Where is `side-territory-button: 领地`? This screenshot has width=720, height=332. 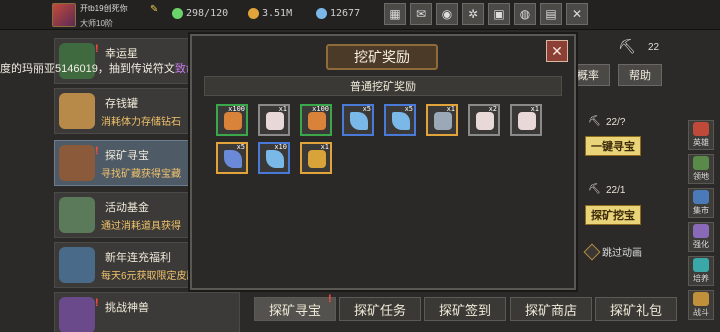 side-territory-button: 领地 is located at coordinates (701, 169).